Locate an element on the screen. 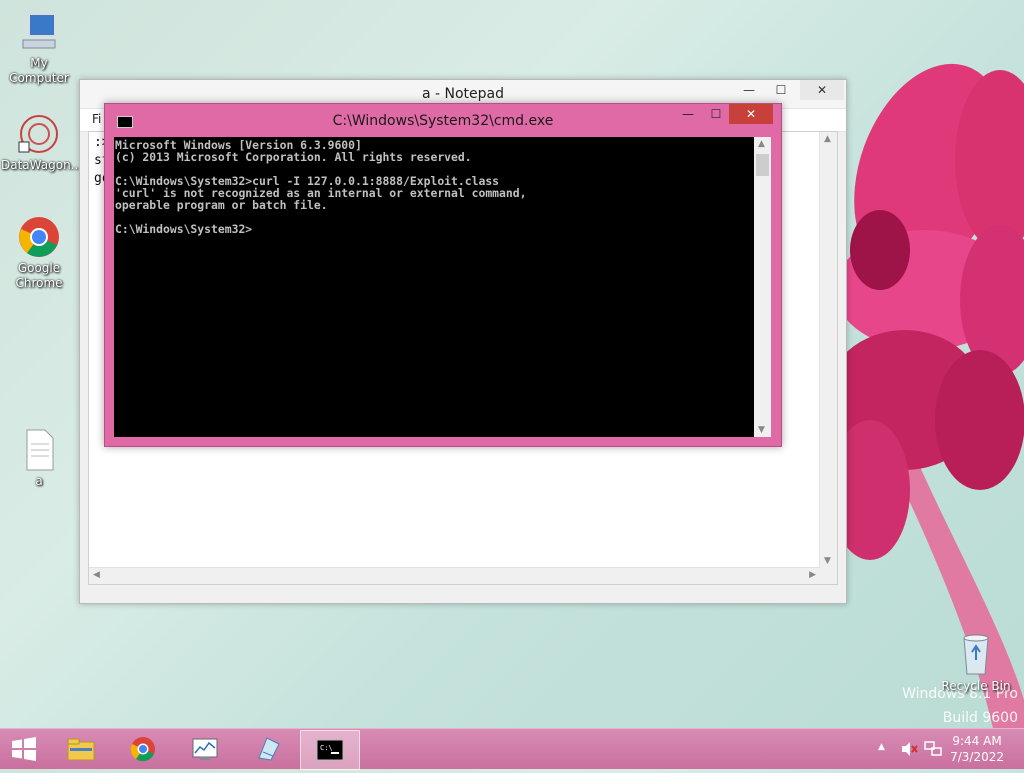 This screenshot has height=773, width=1024. taskbar-notepad is located at coordinates (267, 749).